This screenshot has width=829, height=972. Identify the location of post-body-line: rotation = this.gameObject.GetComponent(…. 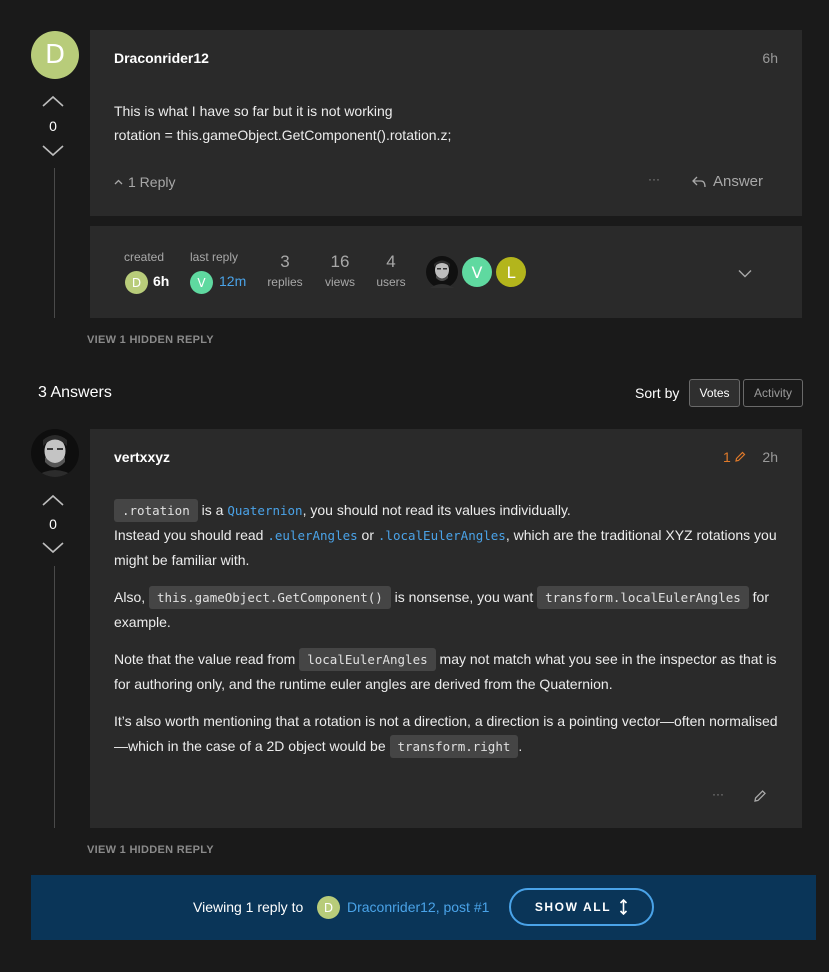
(283, 135).